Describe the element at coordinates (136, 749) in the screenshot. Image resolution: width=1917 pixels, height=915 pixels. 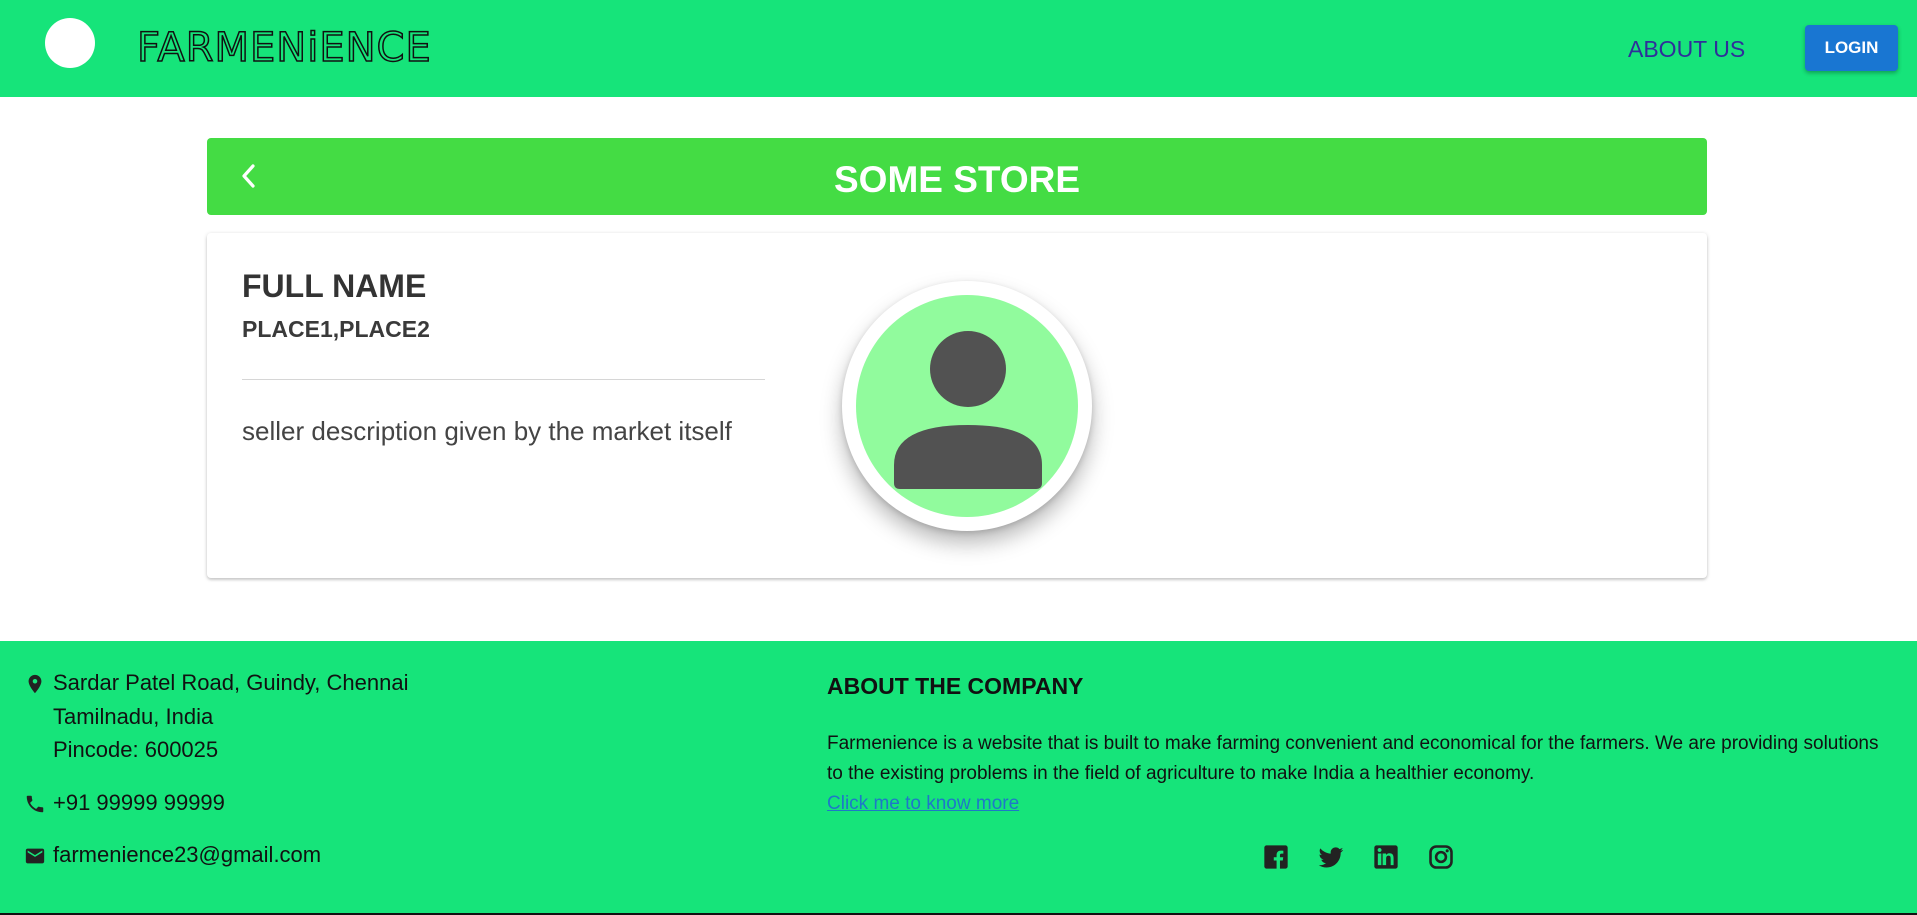
I see `address-line-3: Pincode: 600025` at that location.